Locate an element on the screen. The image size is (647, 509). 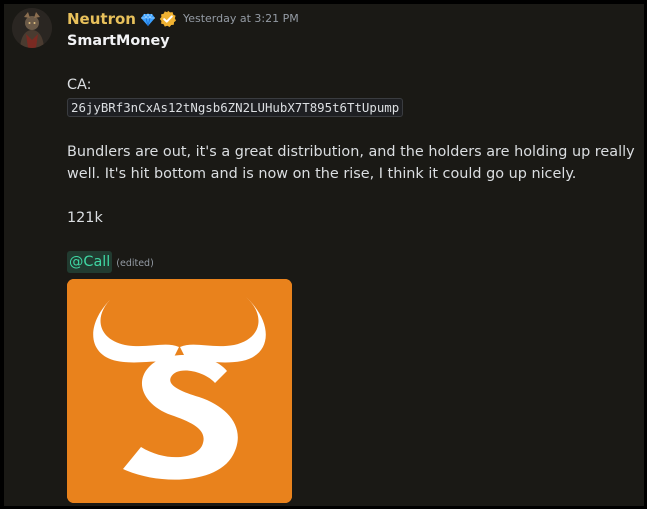
role-mention: @Call is located at coordinates (90, 262).